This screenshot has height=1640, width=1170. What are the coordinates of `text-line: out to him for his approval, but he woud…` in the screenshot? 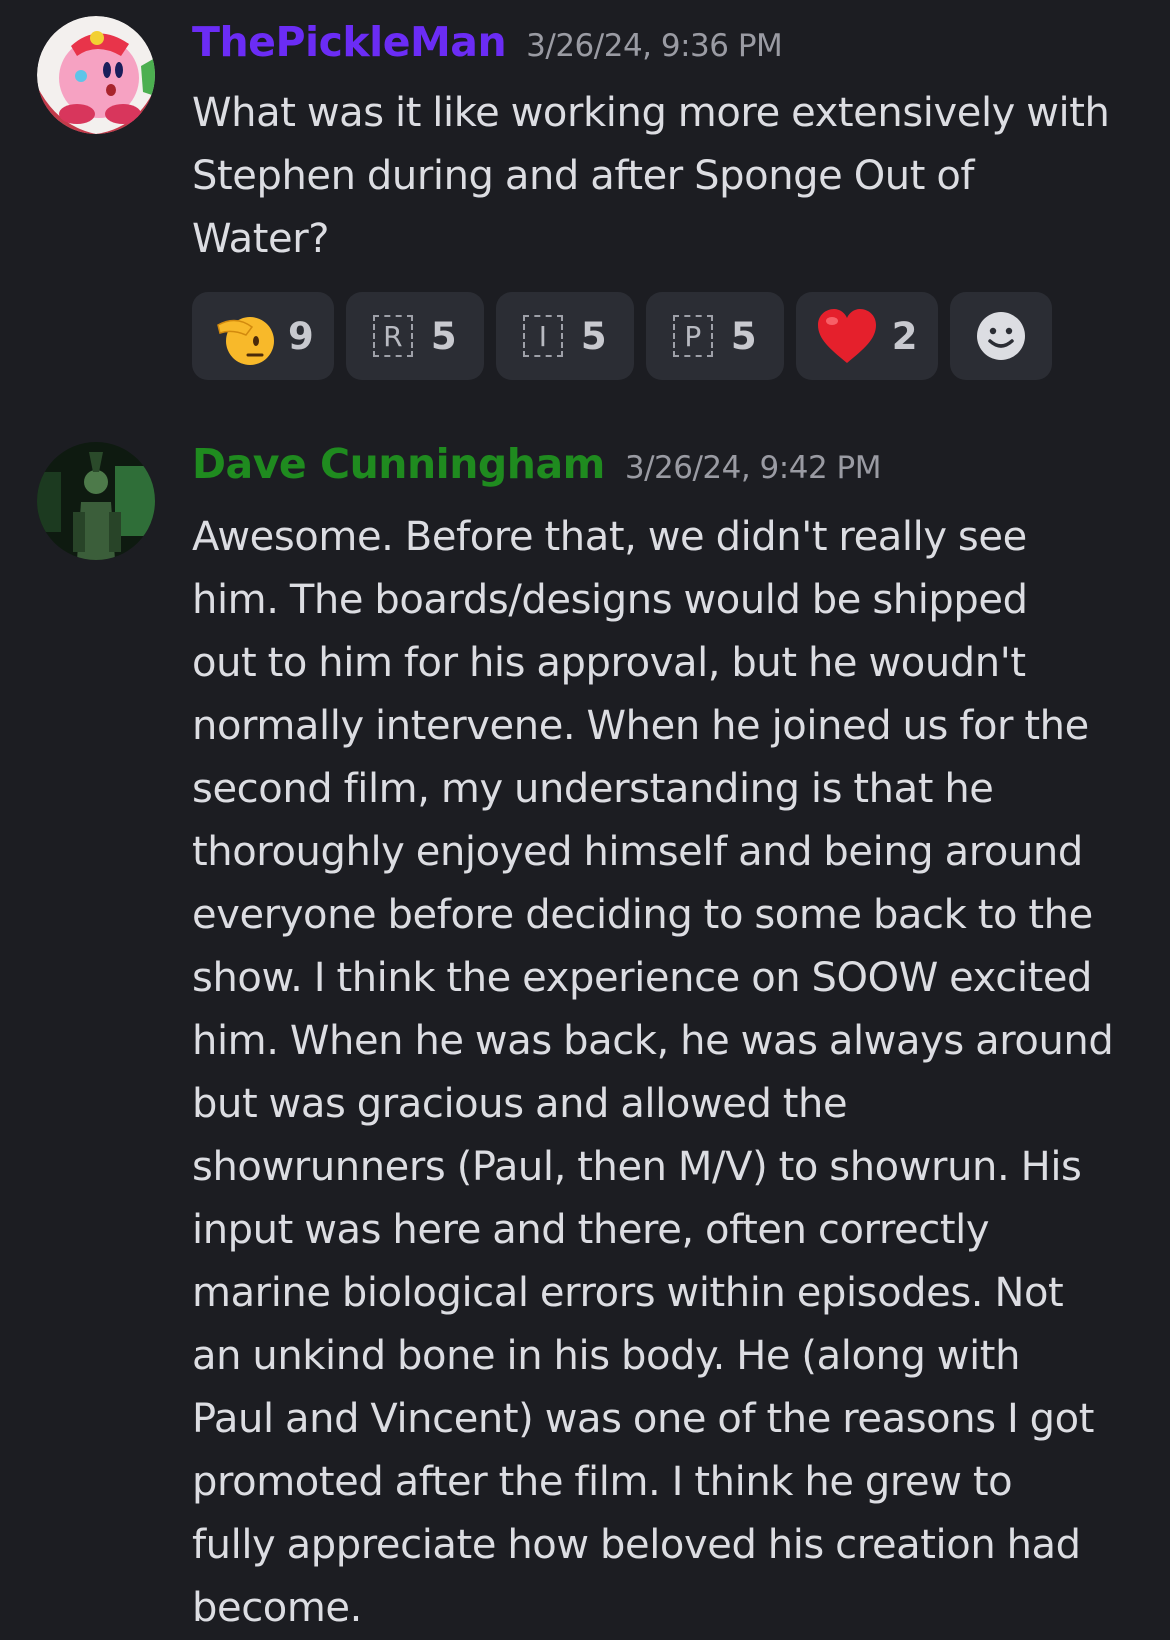 It's located at (609, 663).